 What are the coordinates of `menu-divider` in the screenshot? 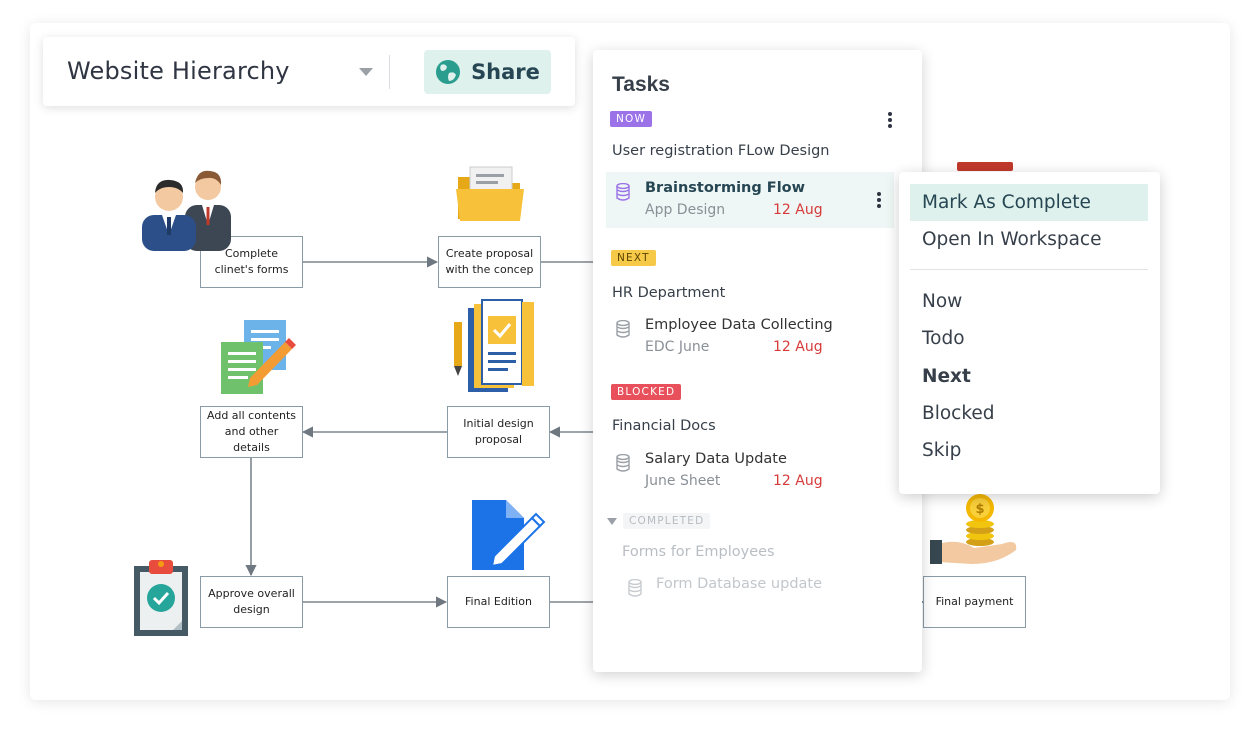 It's located at (1029, 269).